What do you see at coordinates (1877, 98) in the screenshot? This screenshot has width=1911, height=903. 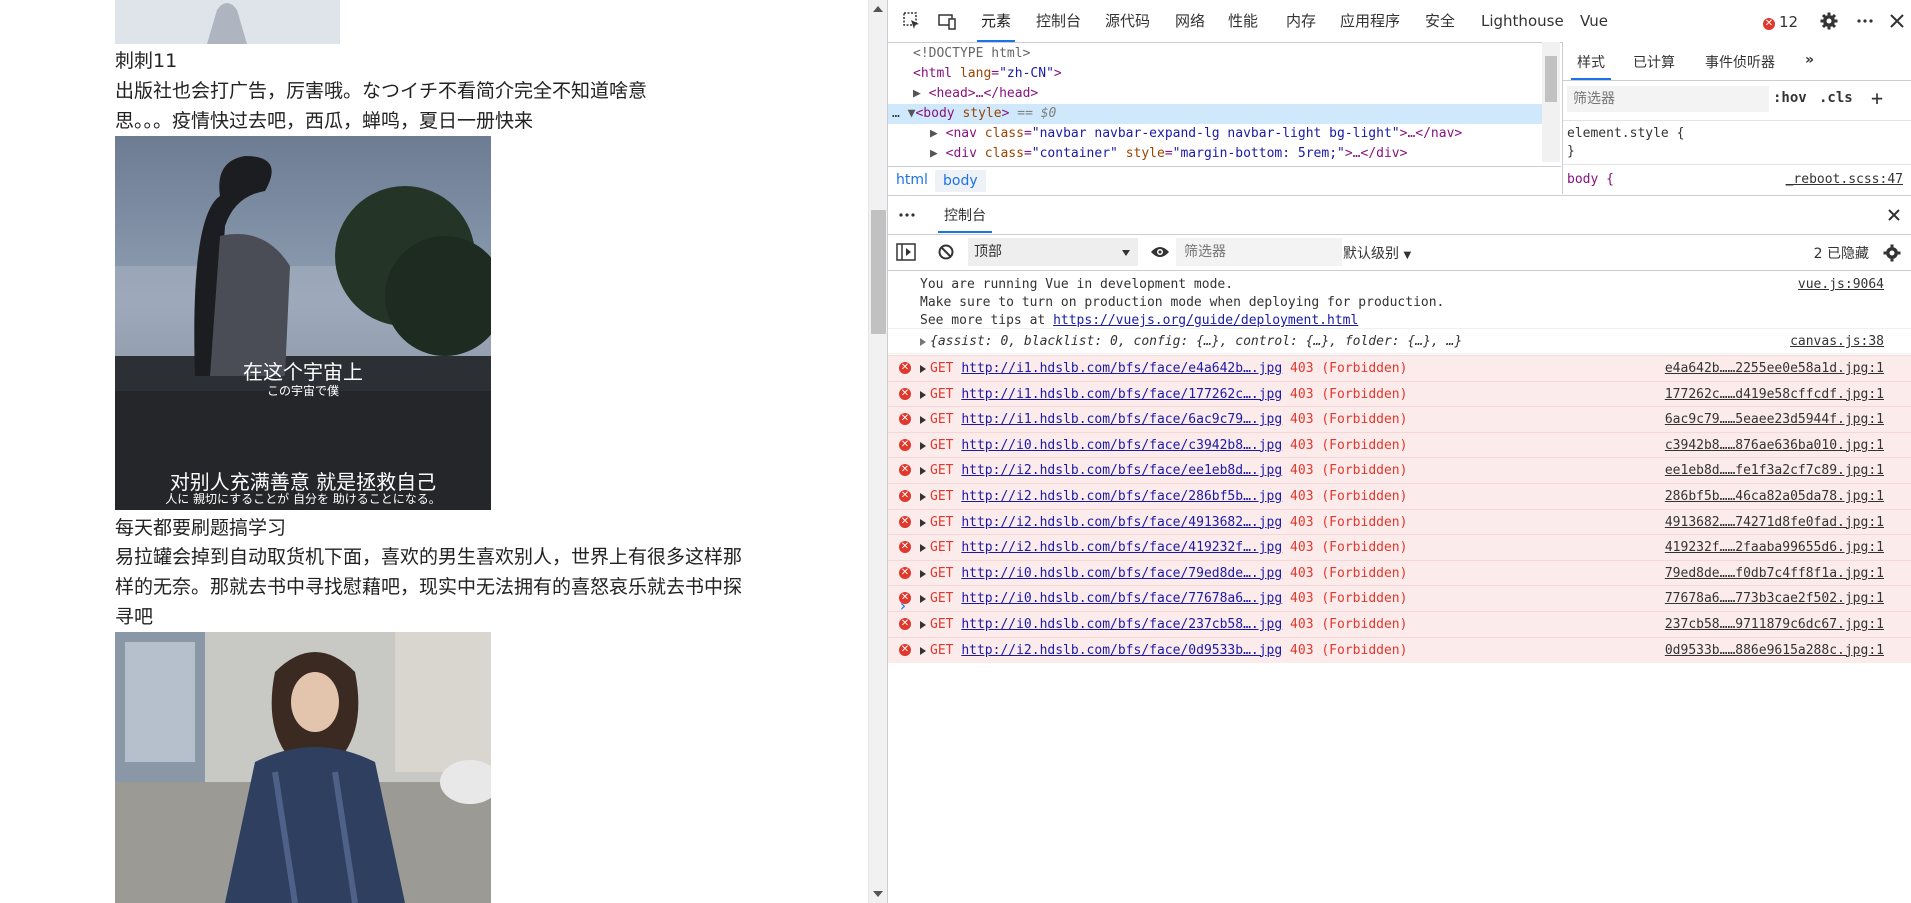 I see `new-style-rule-icon: +` at bounding box center [1877, 98].